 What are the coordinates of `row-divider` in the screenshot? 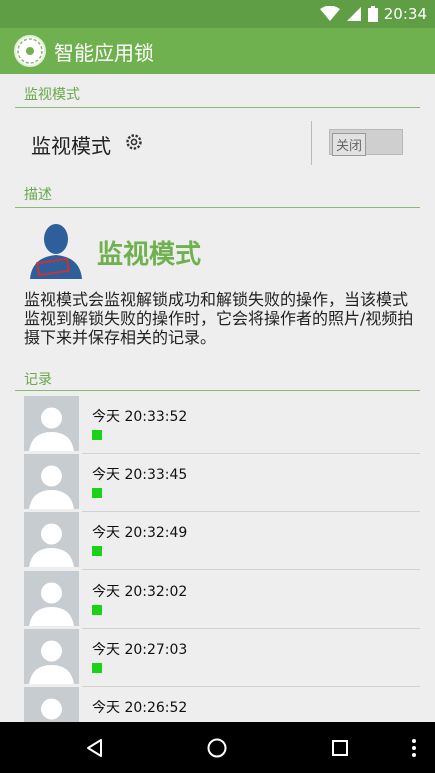 It's located at (251, 569).